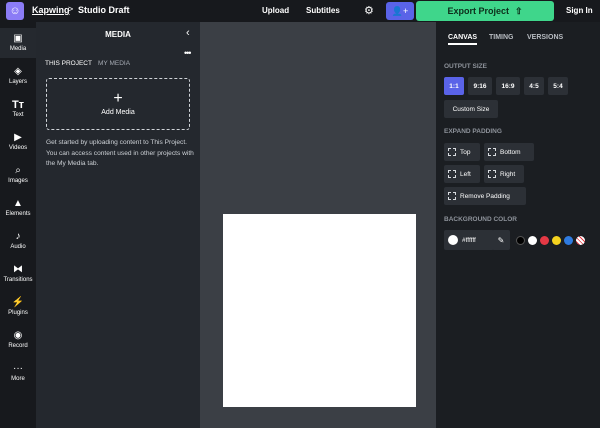  What do you see at coordinates (17, 82) in the screenshot?
I see `sidebar-item-label: Layers` at bounding box center [17, 82].